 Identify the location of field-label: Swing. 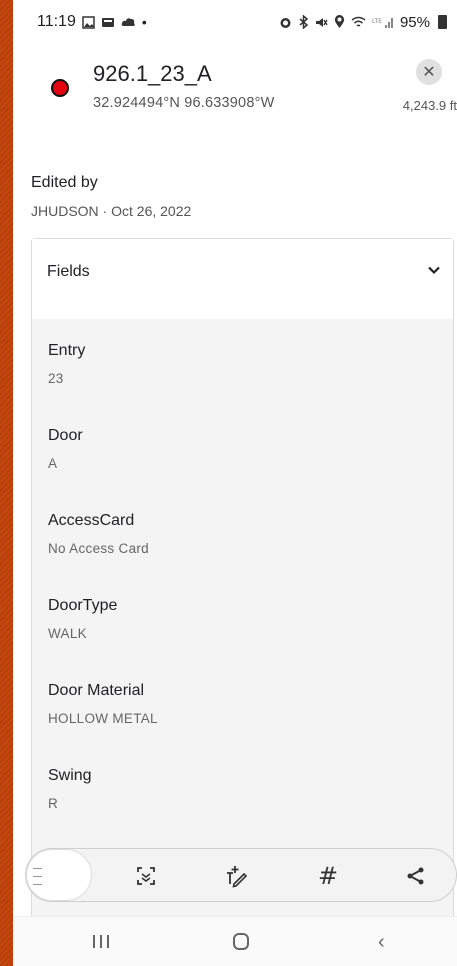
(70, 775).